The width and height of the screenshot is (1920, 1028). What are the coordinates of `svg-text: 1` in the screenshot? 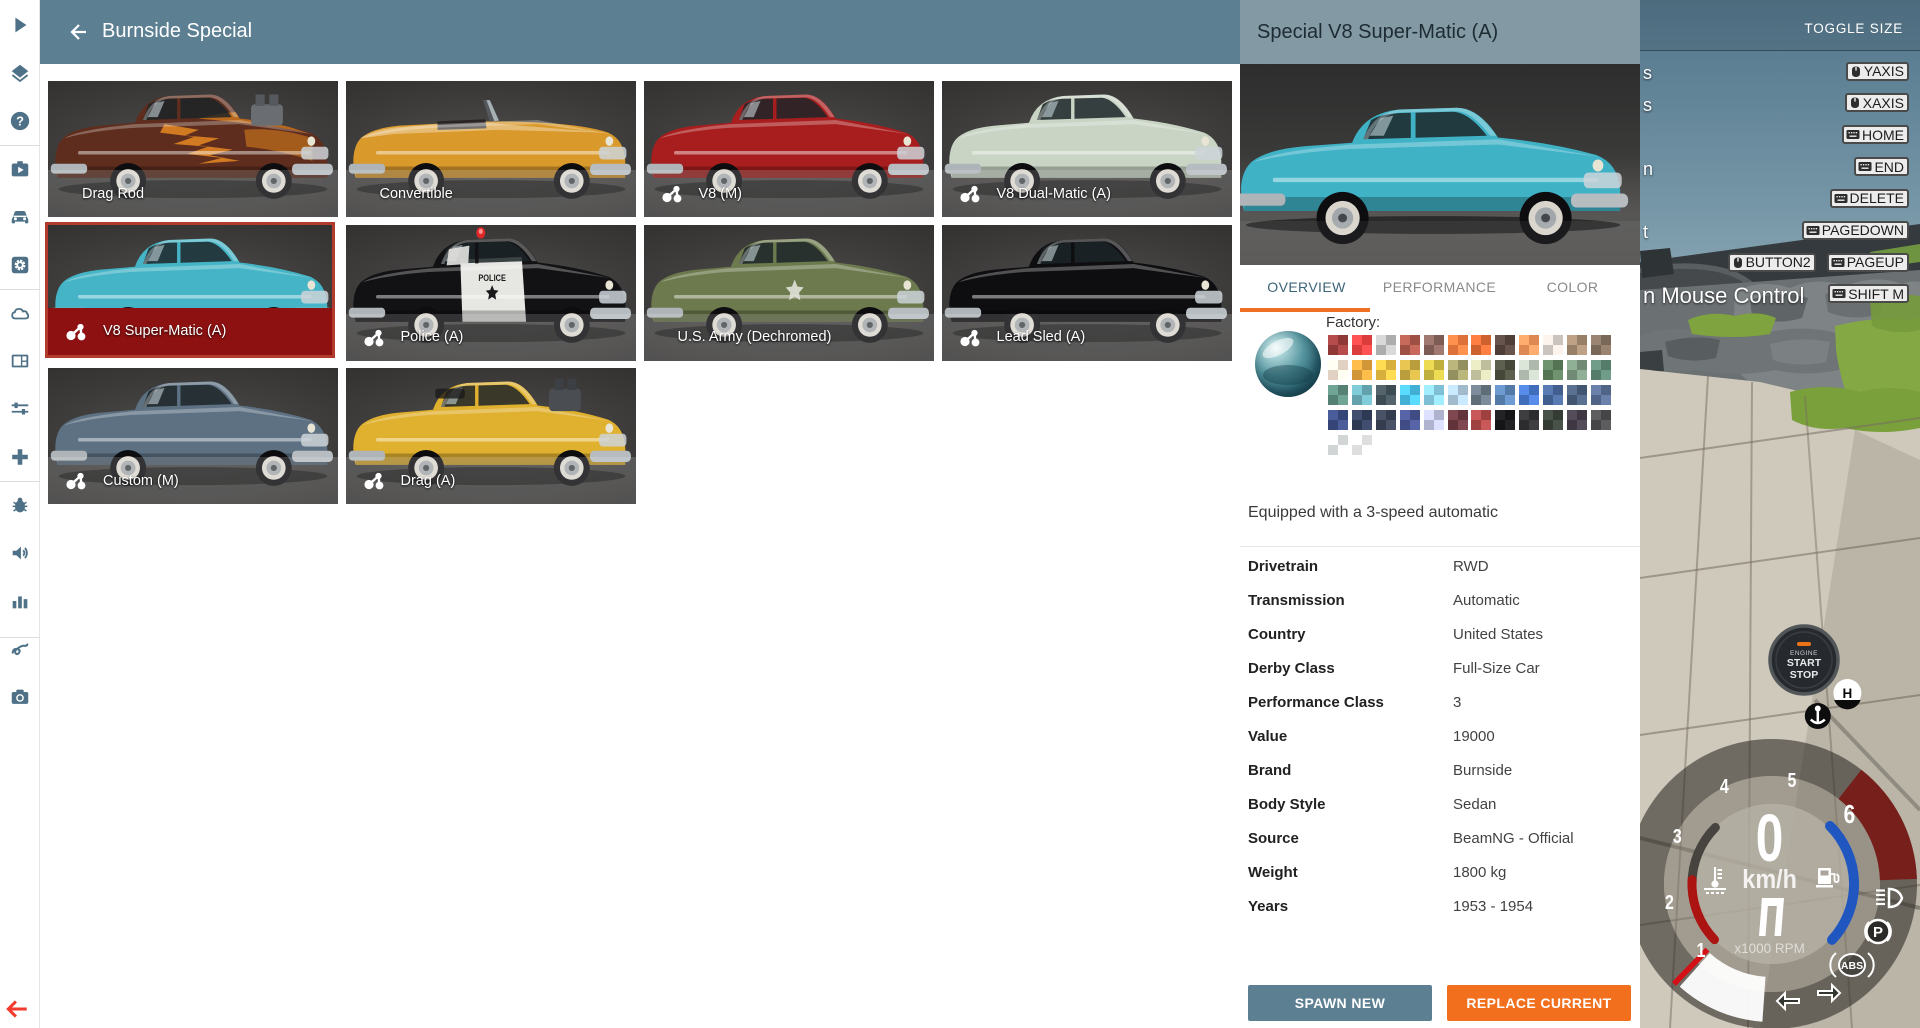 It's located at (1701, 950).